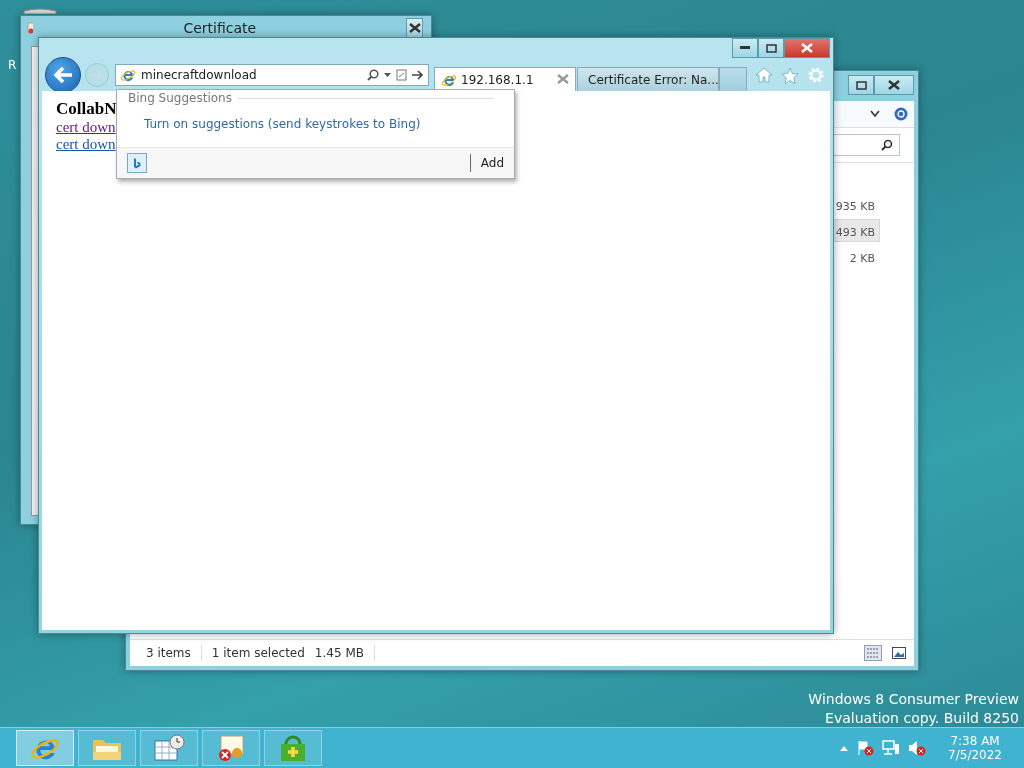 Image resolution: width=1024 pixels, height=768 pixels. What do you see at coordinates (505, 79) in the screenshot?
I see `browser-tab: 192.168.1.1` at bounding box center [505, 79].